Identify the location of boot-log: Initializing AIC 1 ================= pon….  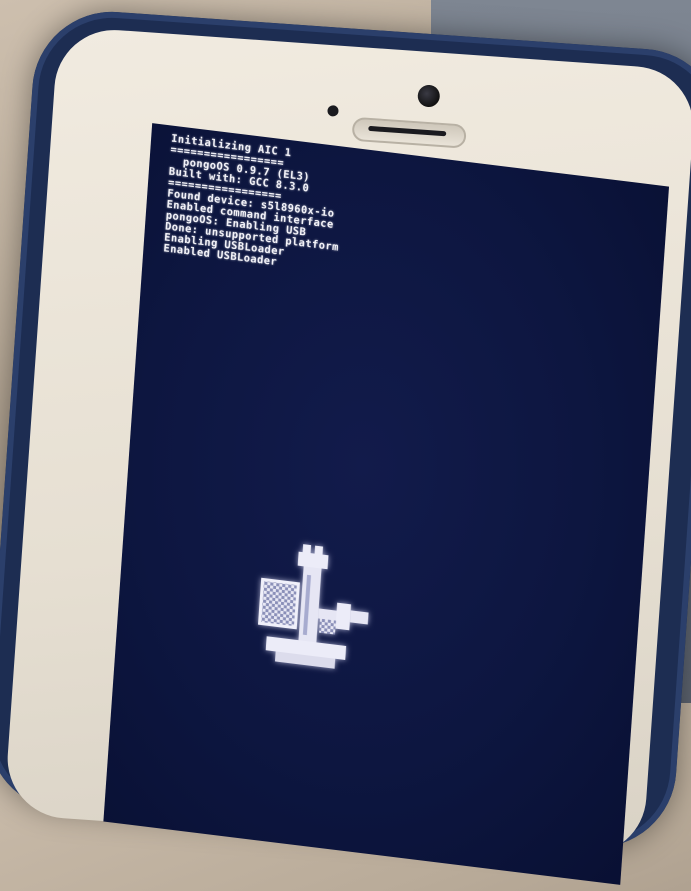
(254, 204).